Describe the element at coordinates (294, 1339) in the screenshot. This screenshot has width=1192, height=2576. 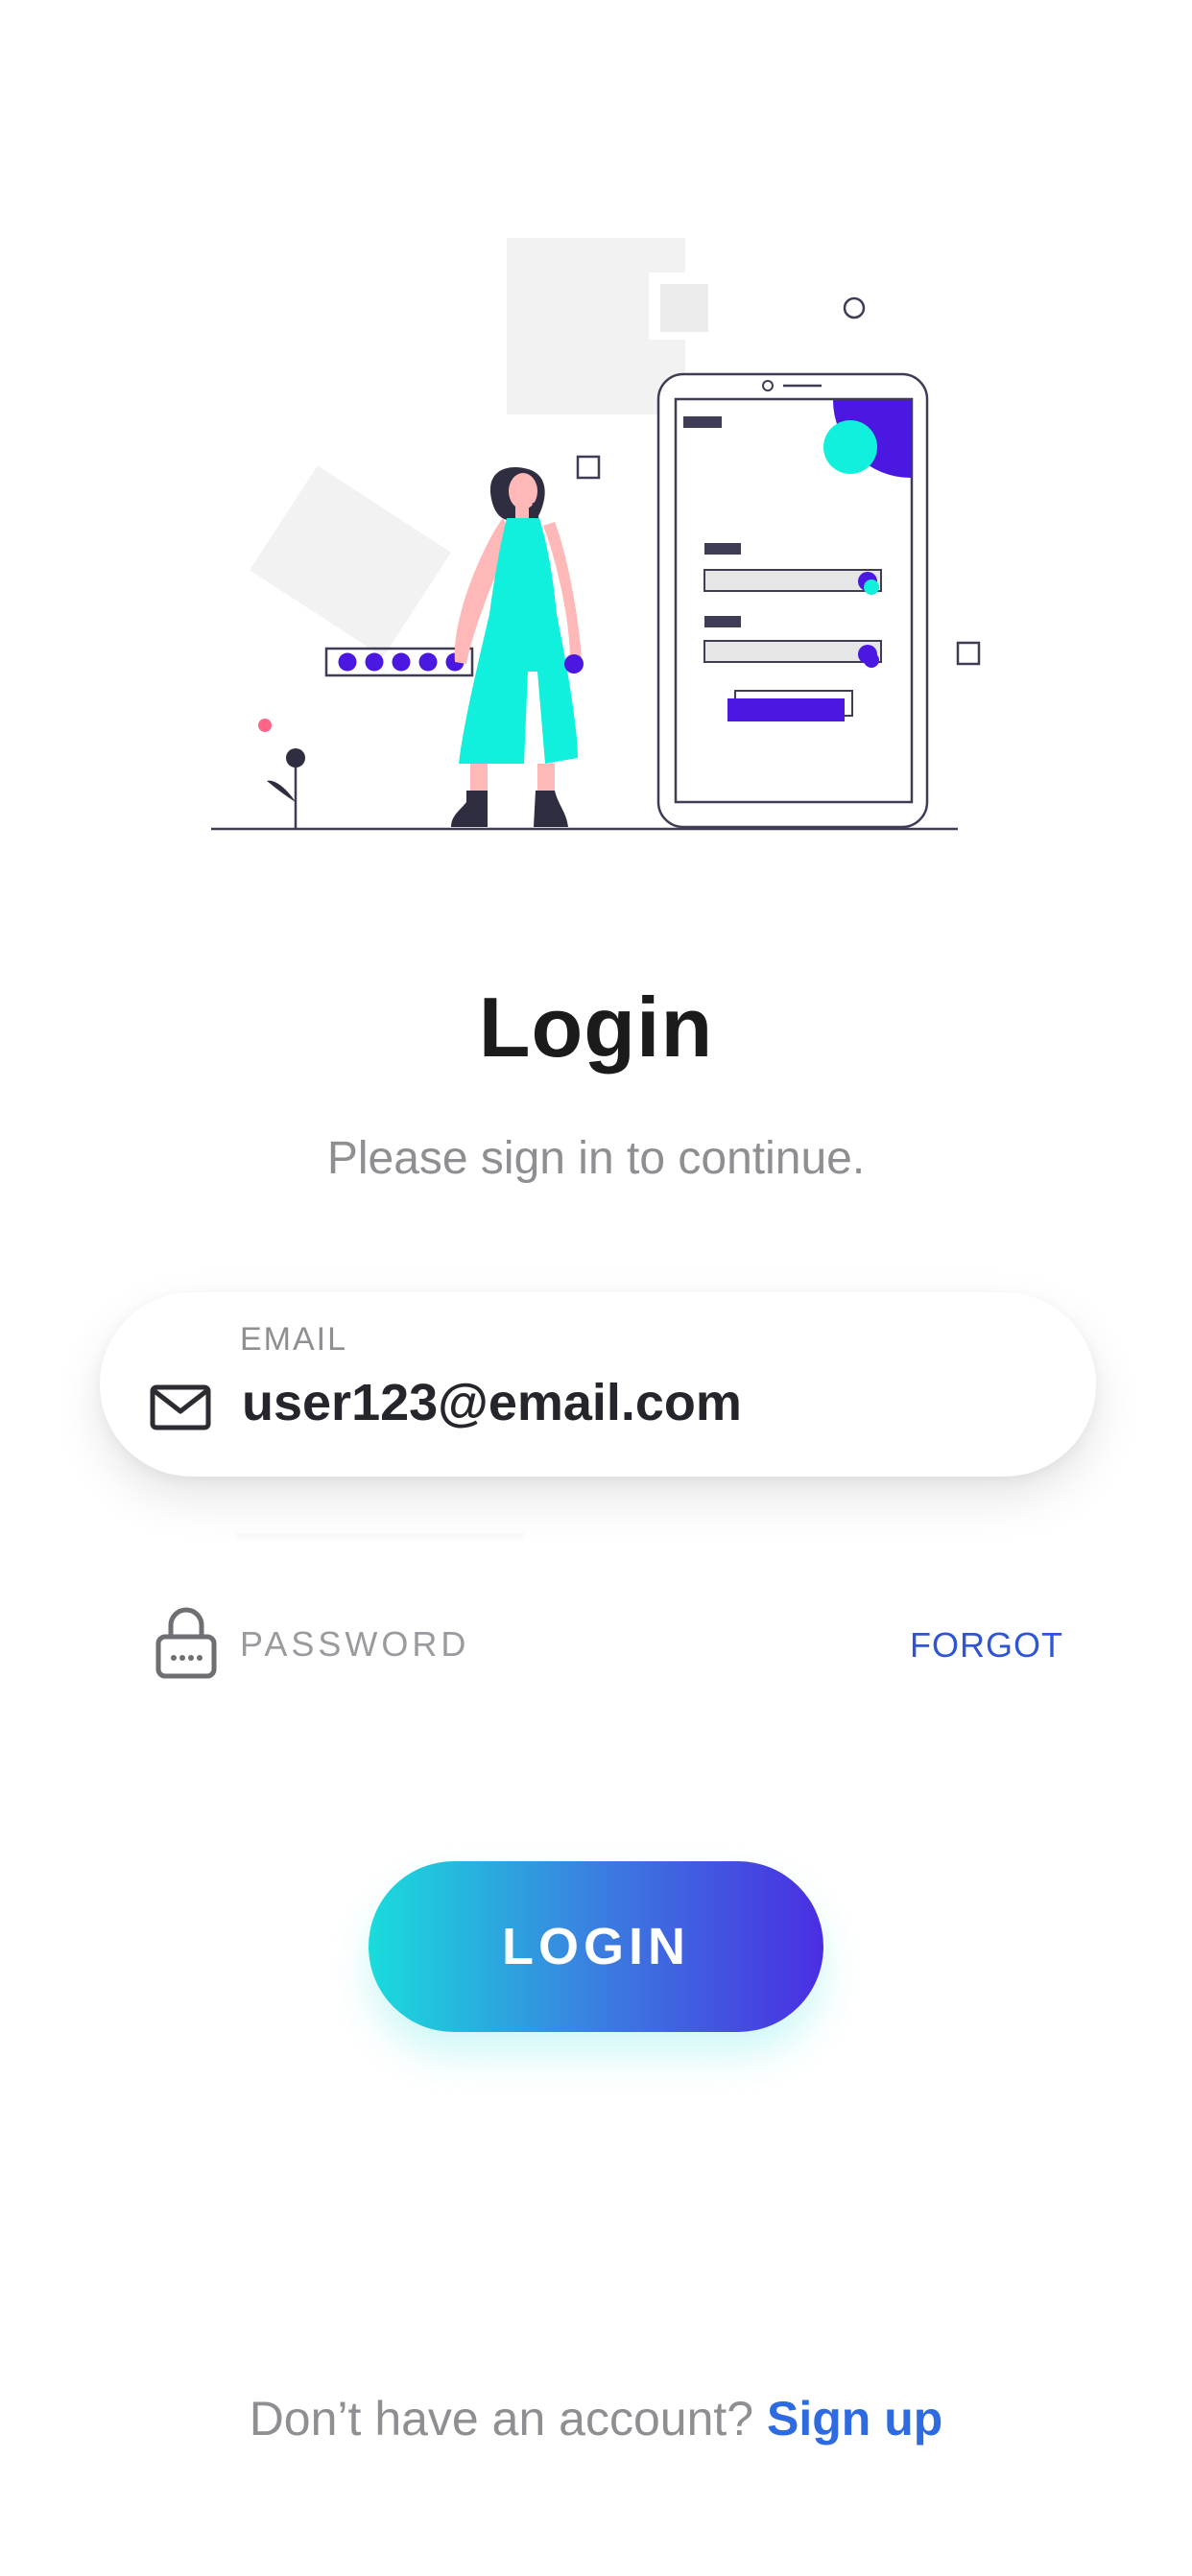
I see `email-label: EMAIL` at that location.